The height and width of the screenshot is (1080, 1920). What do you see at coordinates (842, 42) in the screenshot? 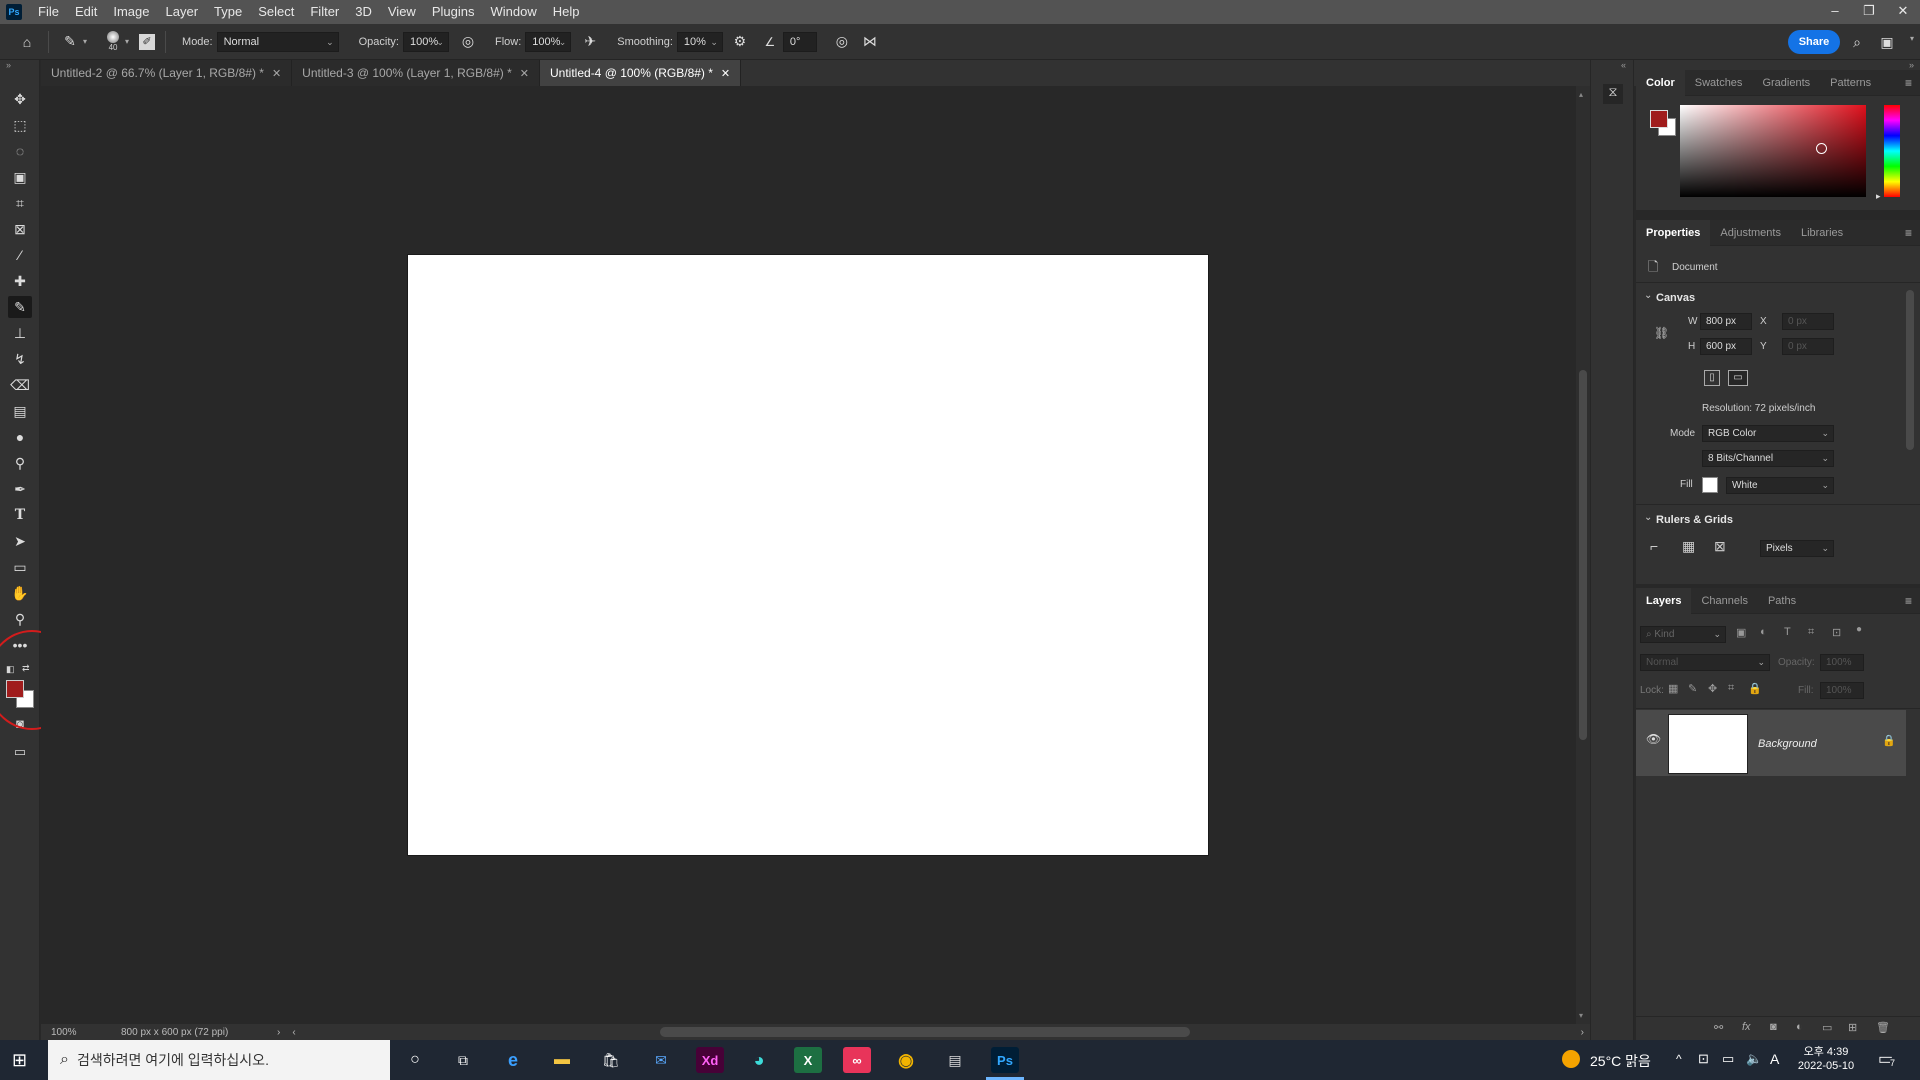
I see `pressure-size-icon: ◎` at bounding box center [842, 42].